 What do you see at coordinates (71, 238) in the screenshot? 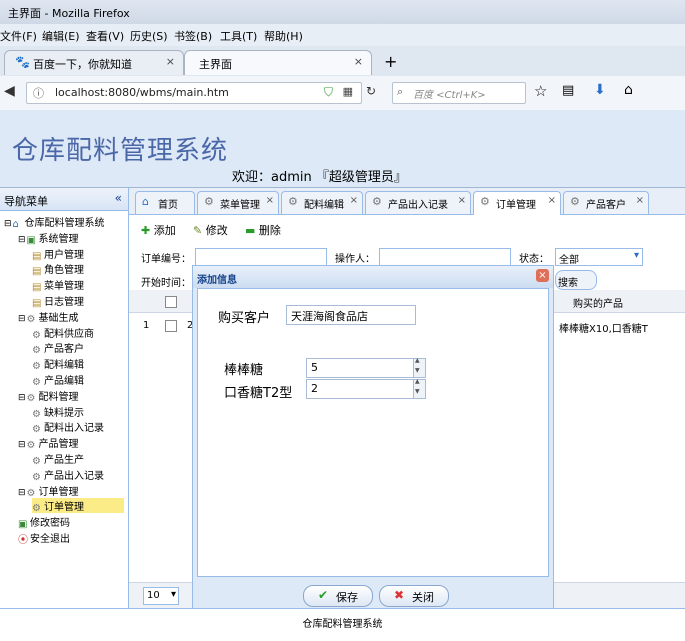
I see `sidebar-item: ⊟▣ 系统管理` at bounding box center [71, 238].